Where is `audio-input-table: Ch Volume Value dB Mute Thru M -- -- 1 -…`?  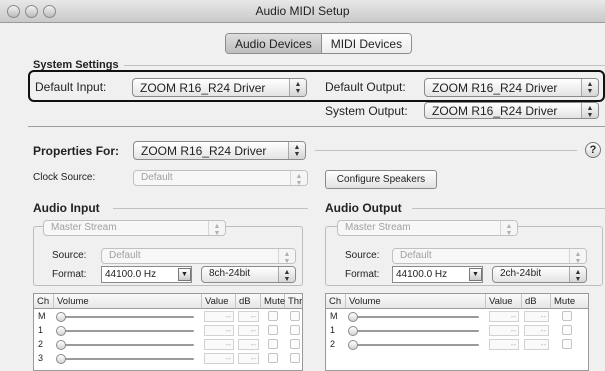 audio-input-table: Ch Volume Value dB Mute Thru M -- -- 1 -… is located at coordinates (168, 332).